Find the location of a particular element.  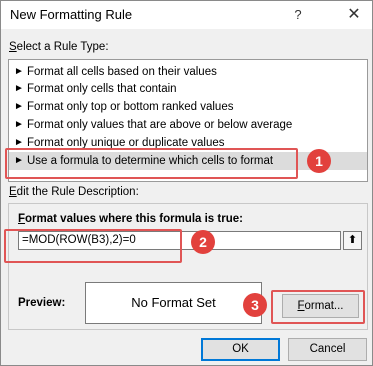

preview-label: Preview: is located at coordinates (42, 303).